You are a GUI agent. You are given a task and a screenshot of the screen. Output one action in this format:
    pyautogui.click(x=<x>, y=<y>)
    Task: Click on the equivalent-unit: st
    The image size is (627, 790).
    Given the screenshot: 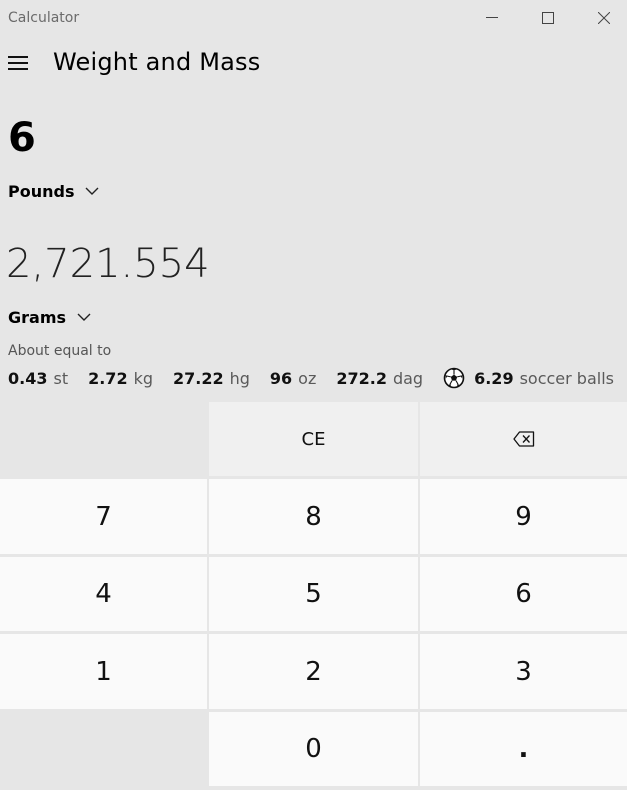 What is the action you would take?
    pyautogui.click(x=61, y=378)
    